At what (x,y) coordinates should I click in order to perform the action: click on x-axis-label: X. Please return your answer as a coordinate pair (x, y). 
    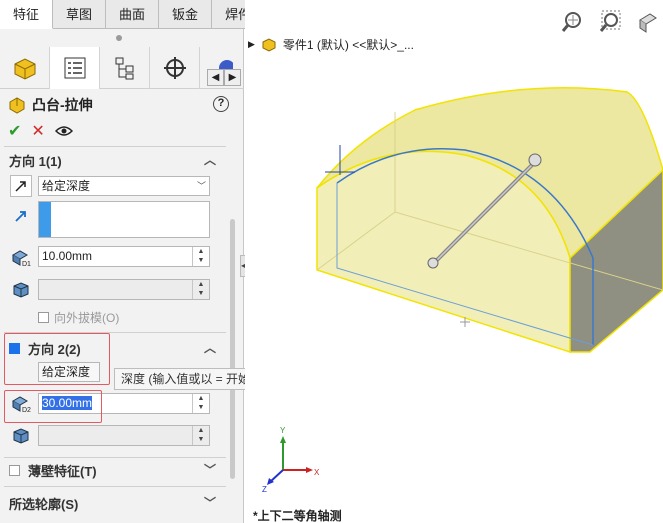
    Looking at the image, I should click on (317, 472).